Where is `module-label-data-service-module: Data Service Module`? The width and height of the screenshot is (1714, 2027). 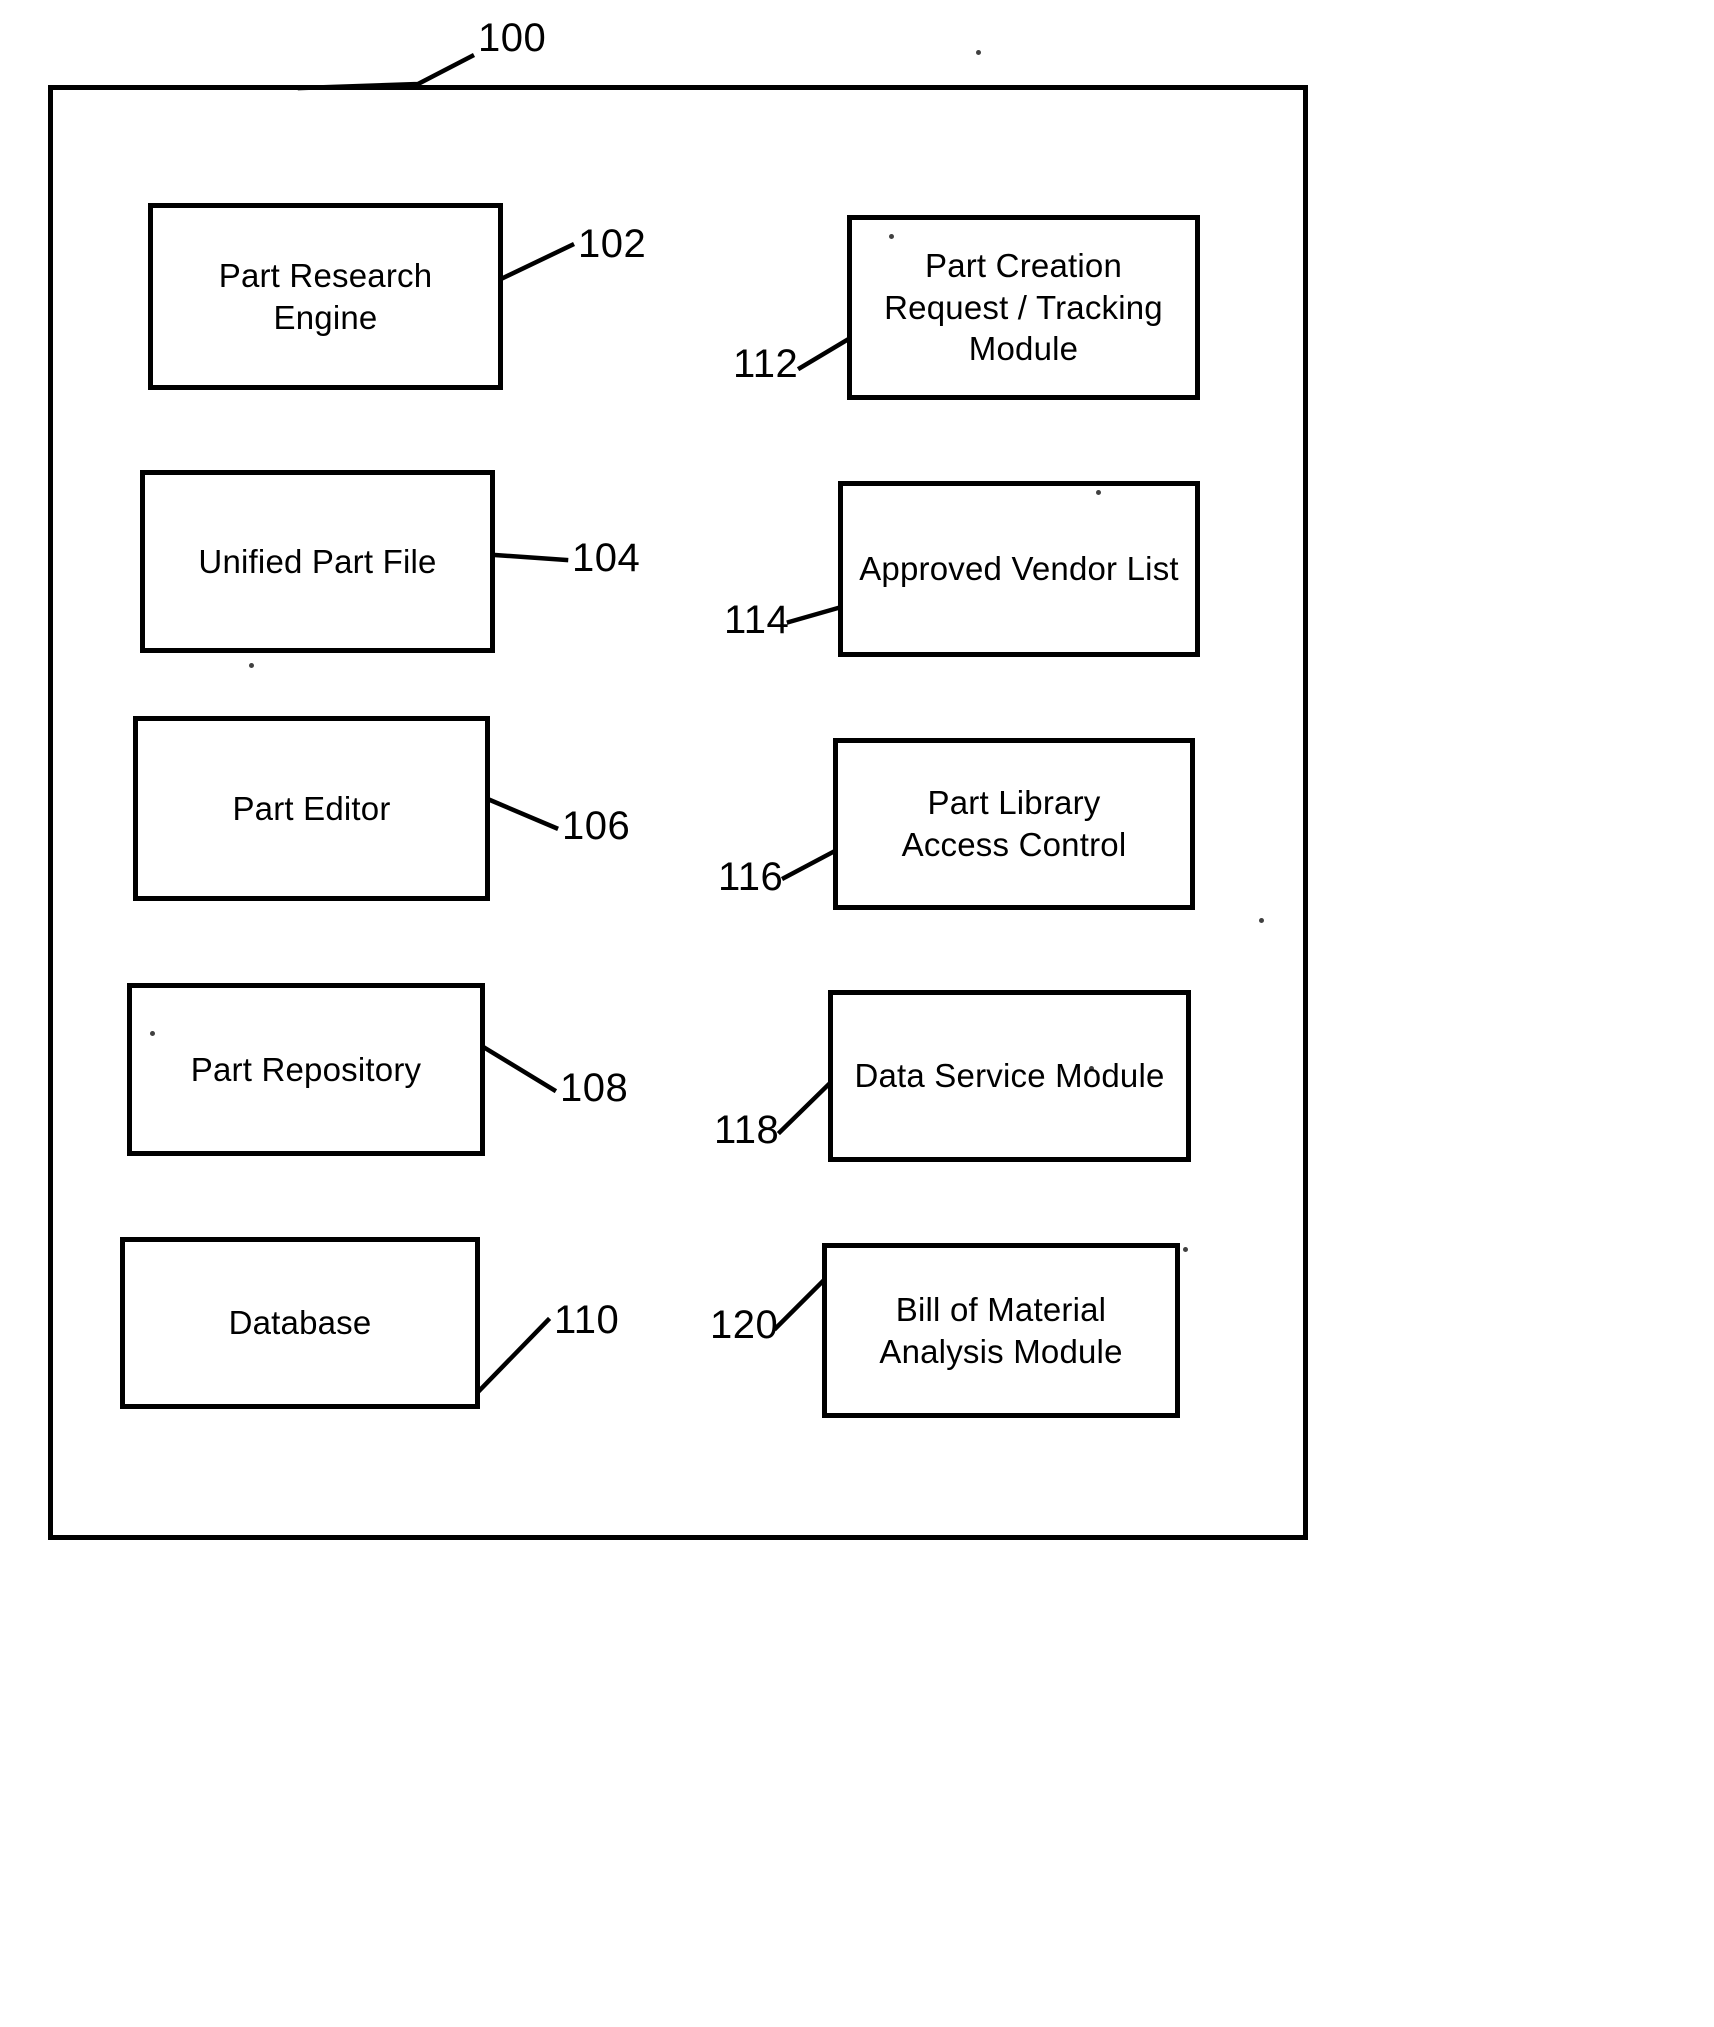 module-label-data-service-module: Data Service Module is located at coordinates (1009, 1076).